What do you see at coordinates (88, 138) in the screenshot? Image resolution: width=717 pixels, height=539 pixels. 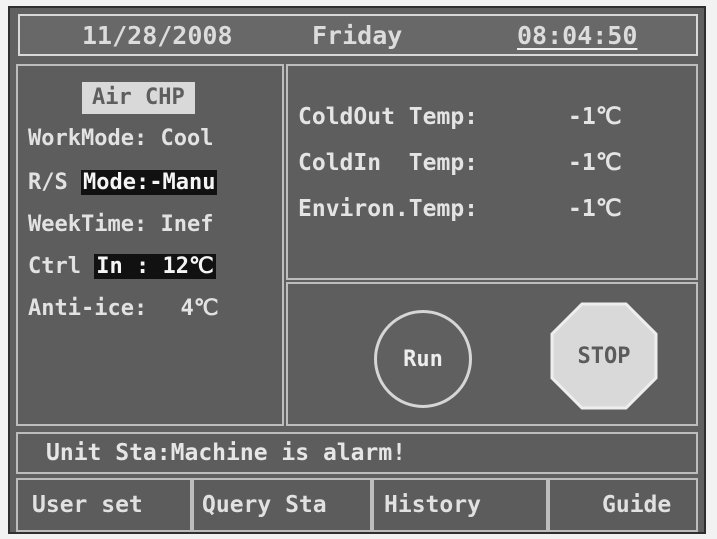 I see `work-mode-label: WorkMode:` at bounding box center [88, 138].